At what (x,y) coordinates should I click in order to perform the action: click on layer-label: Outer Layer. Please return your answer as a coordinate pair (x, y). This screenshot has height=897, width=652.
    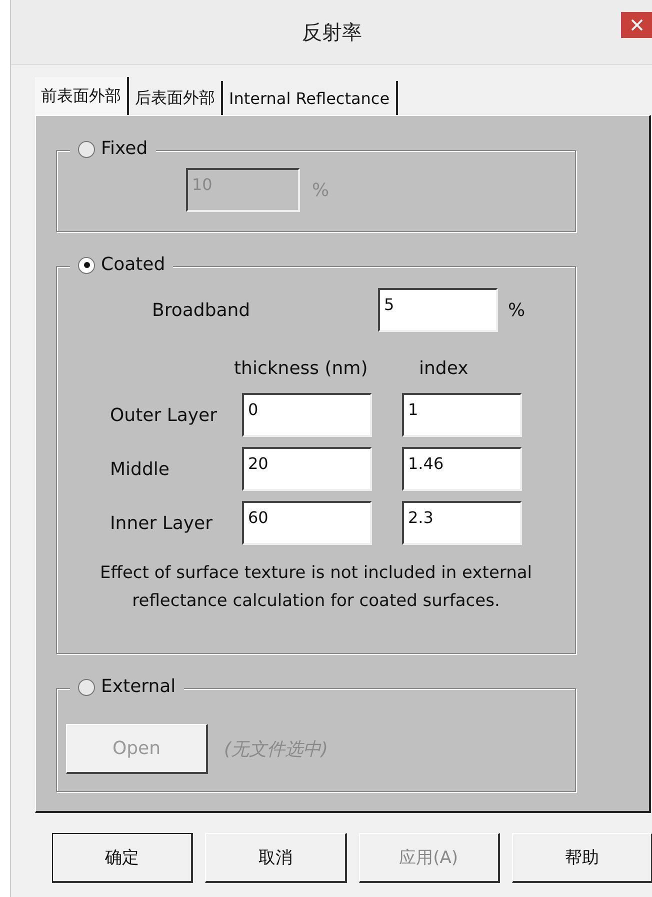
    Looking at the image, I should click on (164, 415).